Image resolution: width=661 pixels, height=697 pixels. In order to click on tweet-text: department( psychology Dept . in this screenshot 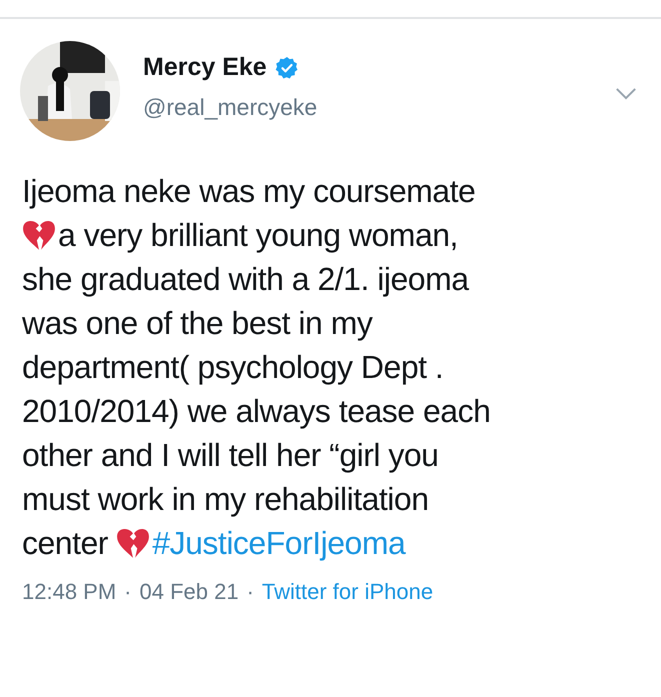, I will do `click(233, 367)`.